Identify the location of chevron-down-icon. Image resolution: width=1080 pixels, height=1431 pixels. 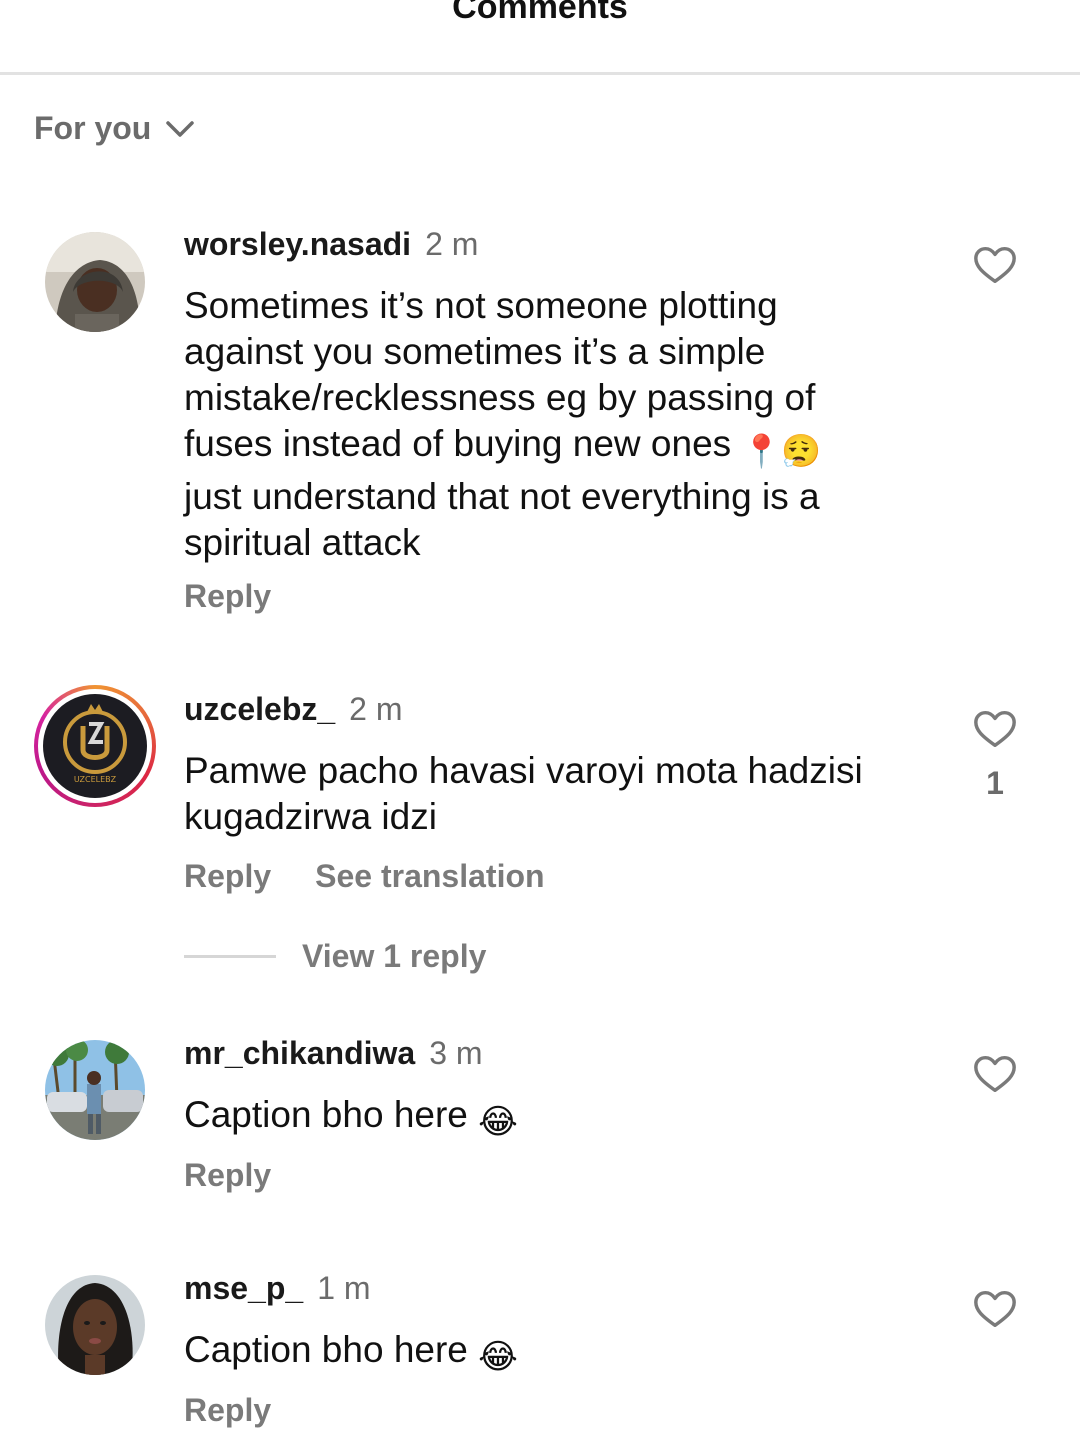
(180, 129).